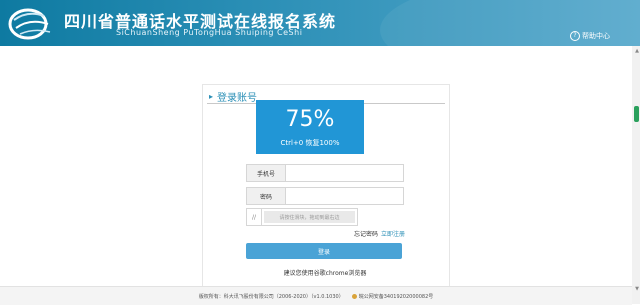 This screenshot has width=640, height=305. What do you see at coordinates (324, 251) in the screenshot?
I see `login-button: 登录` at bounding box center [324, 251].